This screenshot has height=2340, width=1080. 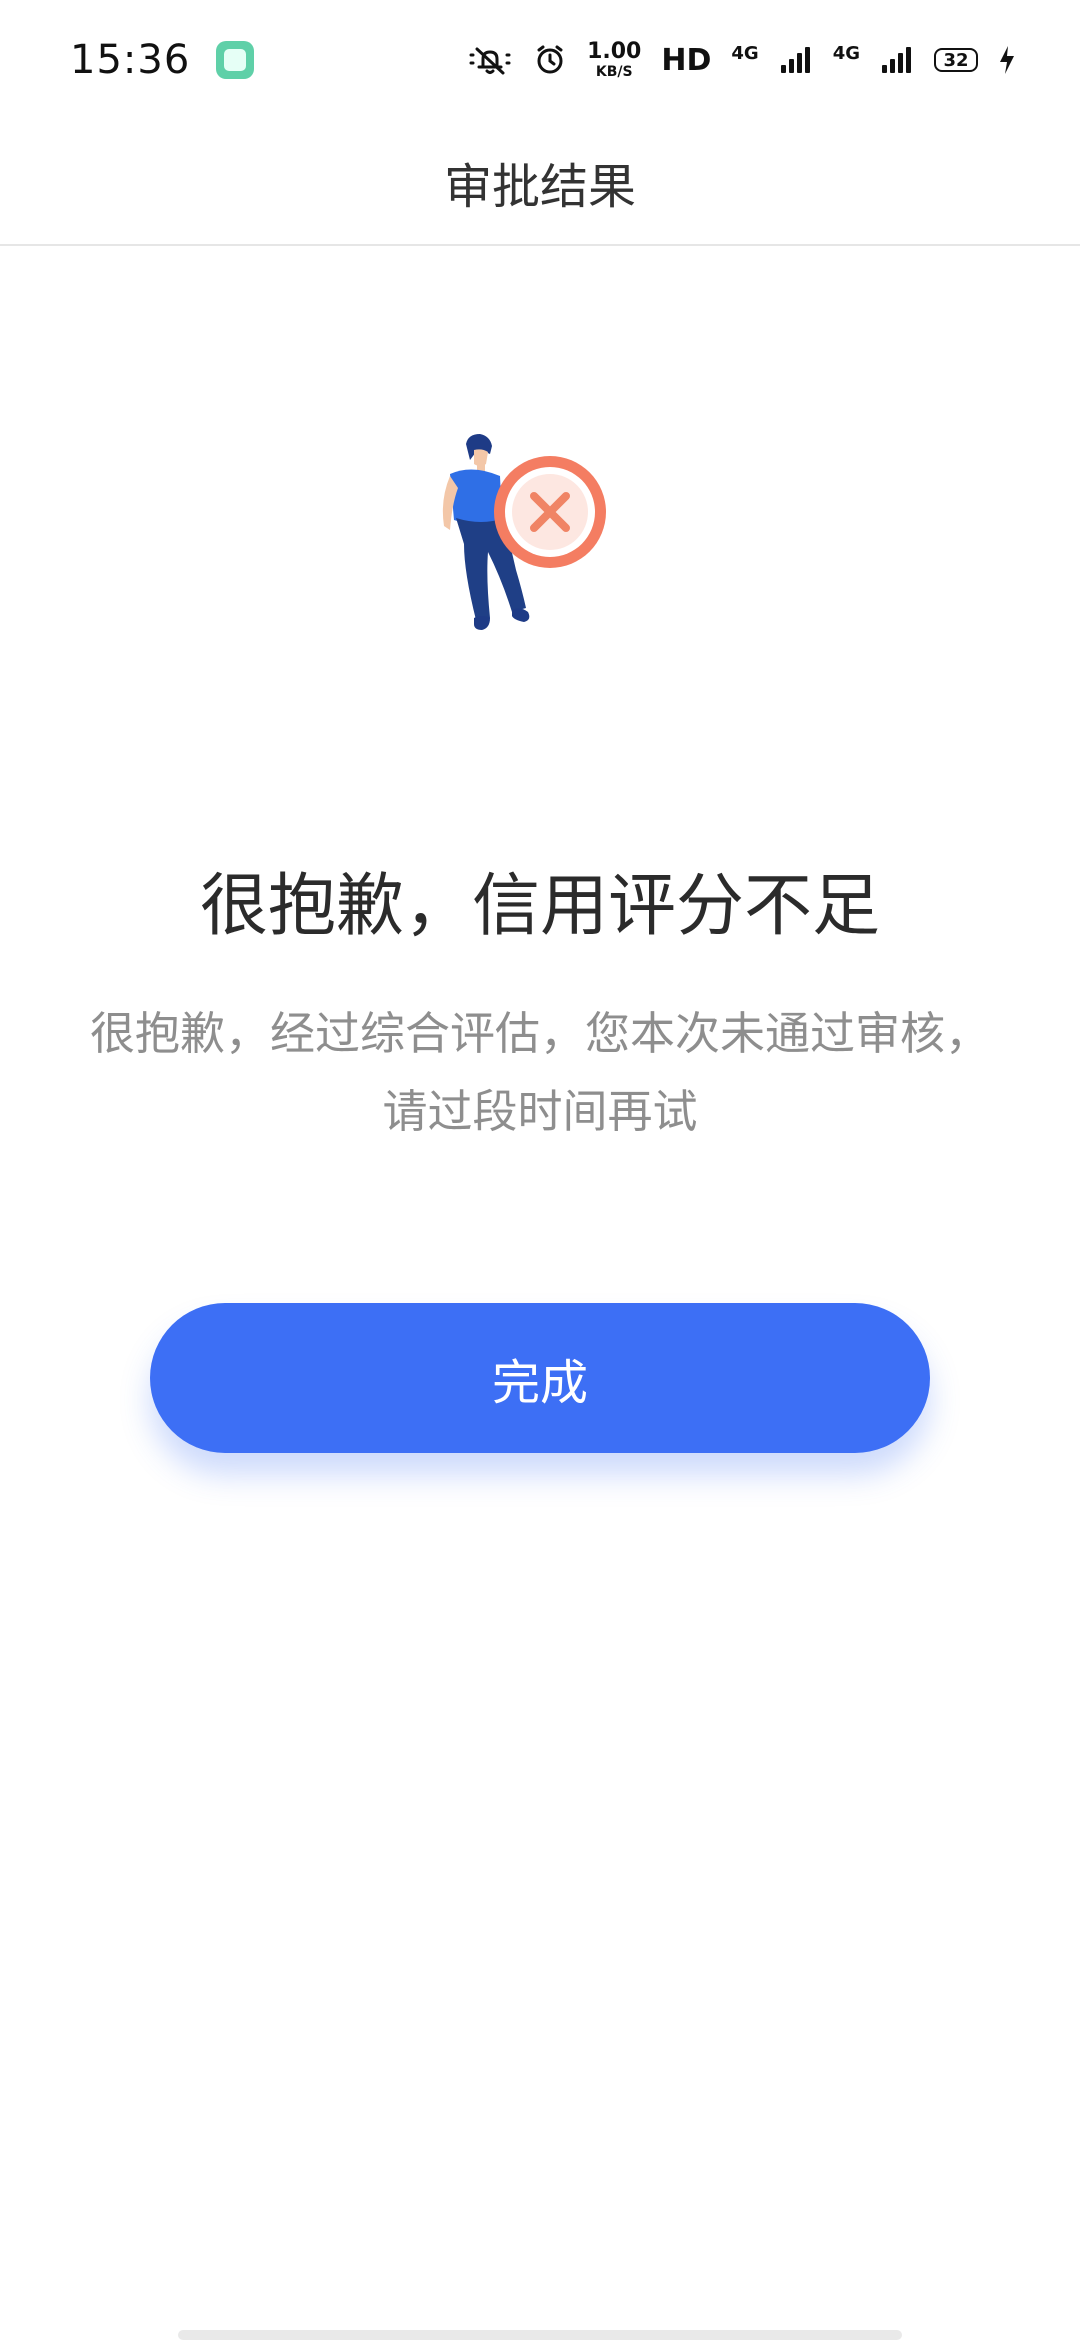 What do you see at coordinates (540, 1073) in the screenshot?
I see `result-description: 很抱歉，经过综合评估，您本次未通过审核， 请过段时间再试` at bounding box center [540, 1073].